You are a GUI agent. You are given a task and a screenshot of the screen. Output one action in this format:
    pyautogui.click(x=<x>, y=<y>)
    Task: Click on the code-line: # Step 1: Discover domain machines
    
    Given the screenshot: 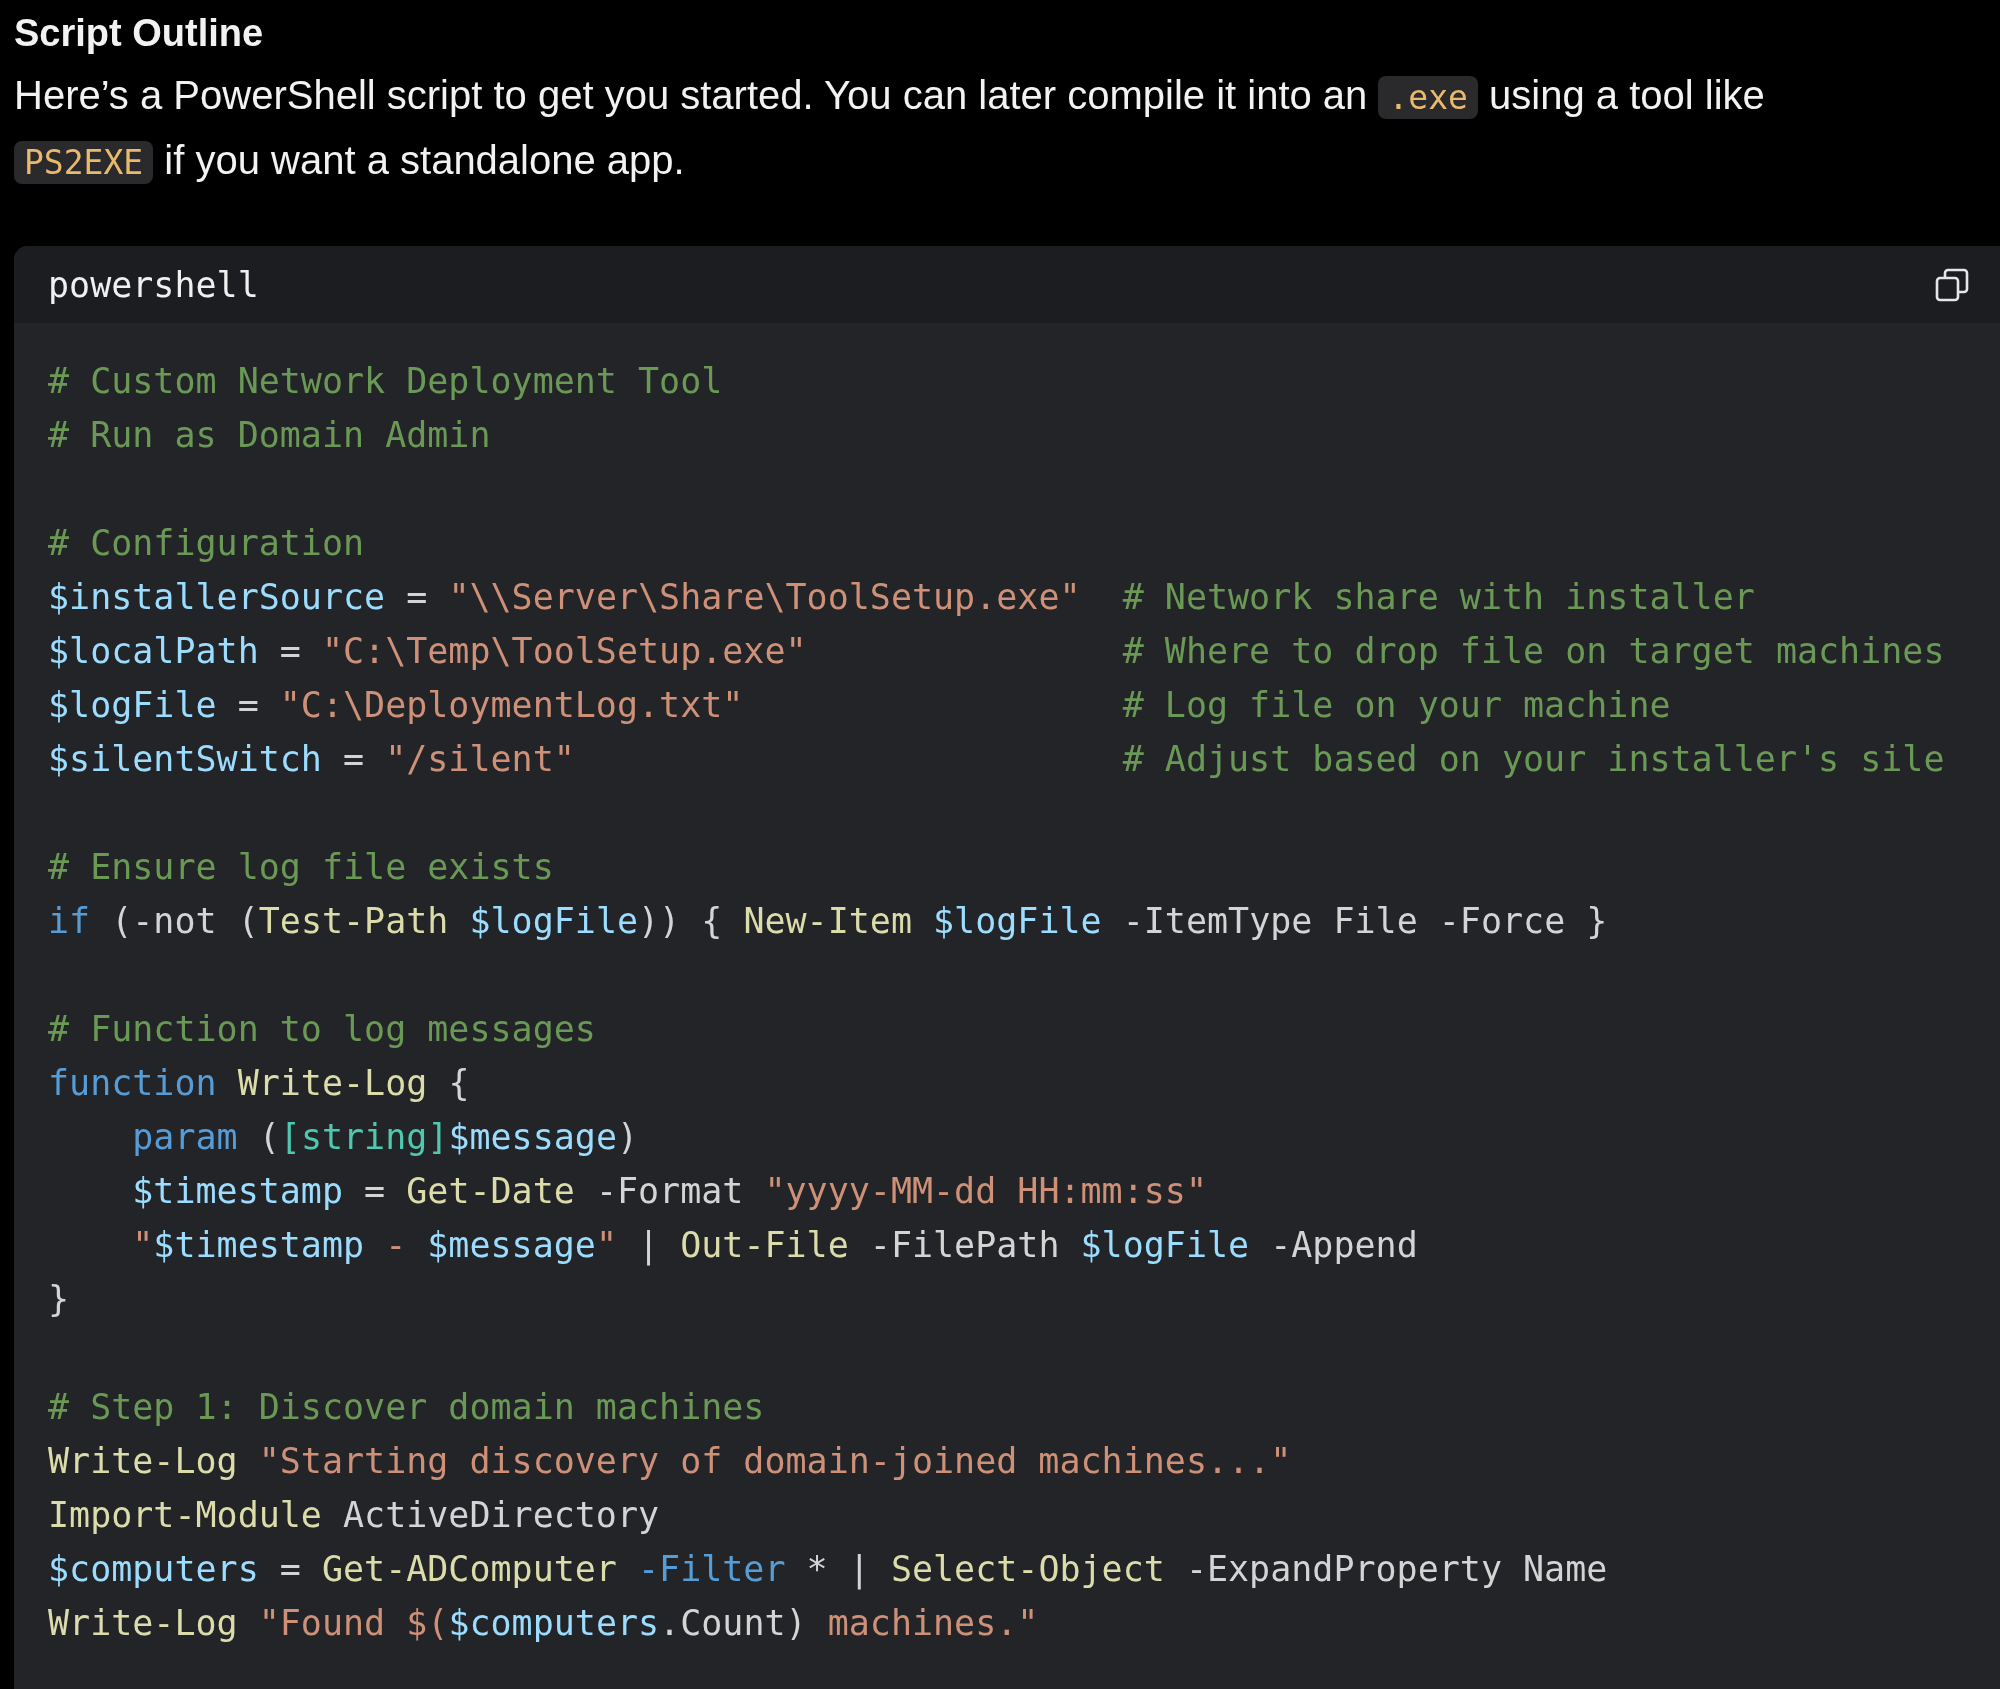 What is the action you would take?
    pyautogui.click(x=406, y=1407)
    